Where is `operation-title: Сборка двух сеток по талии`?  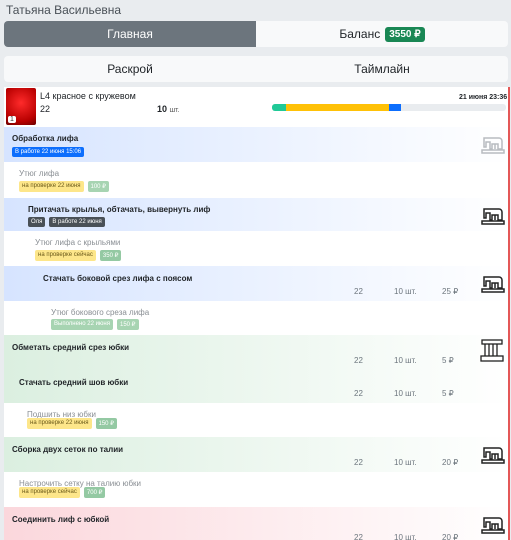 operation-title: Сборка двух сеток по талии is located at coordinates (68, 449).